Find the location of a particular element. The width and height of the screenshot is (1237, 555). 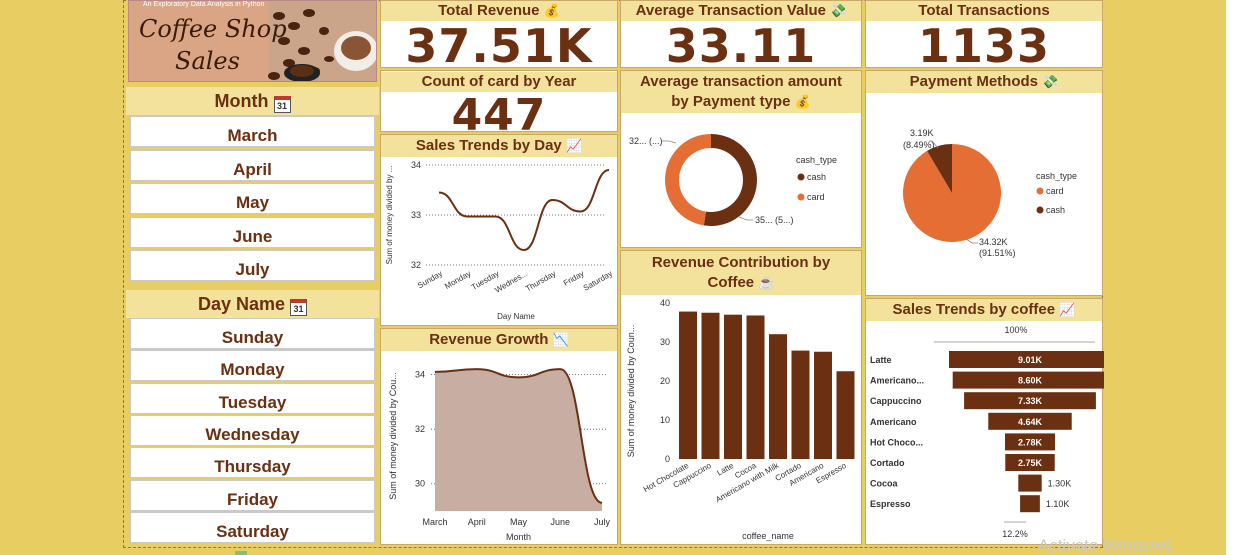

bar-cortado is located at coordinates (800, 404).